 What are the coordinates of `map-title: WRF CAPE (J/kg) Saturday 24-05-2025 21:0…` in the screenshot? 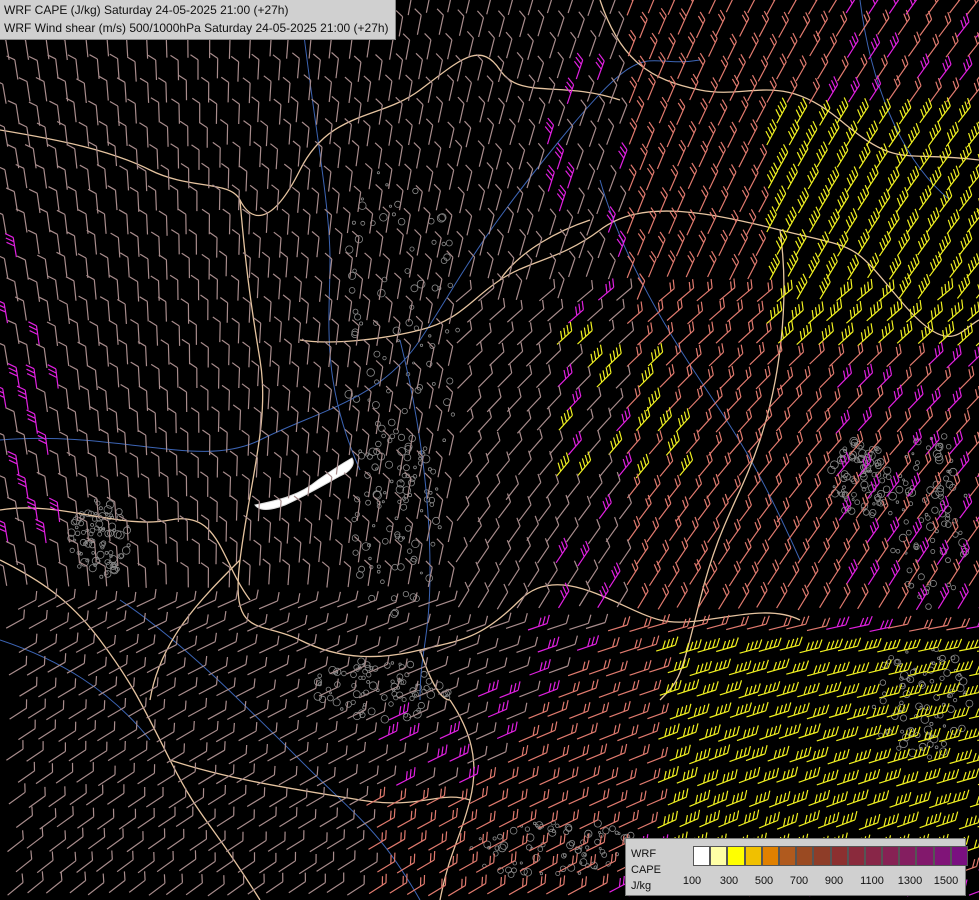 It's located at (198, 20).